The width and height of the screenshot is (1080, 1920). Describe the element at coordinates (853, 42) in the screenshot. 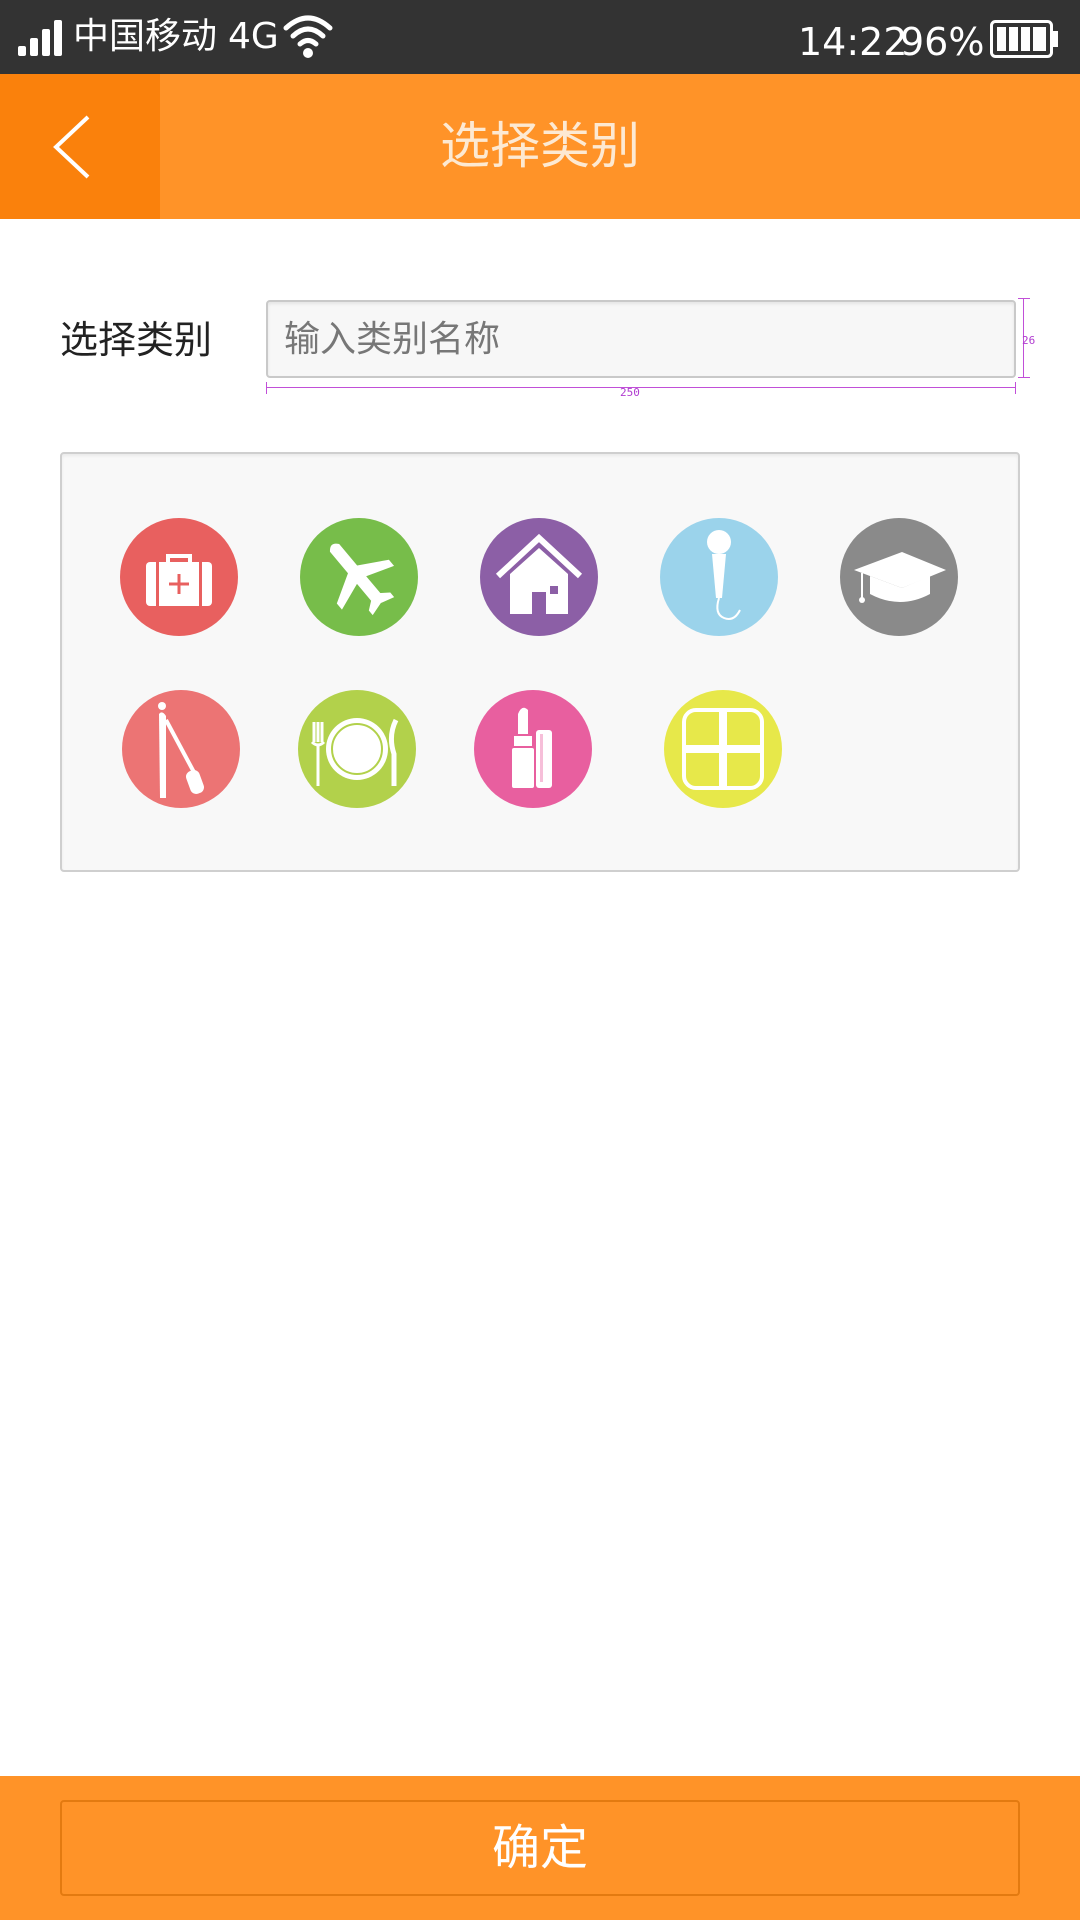

I see `clock: 14:22` at that location.